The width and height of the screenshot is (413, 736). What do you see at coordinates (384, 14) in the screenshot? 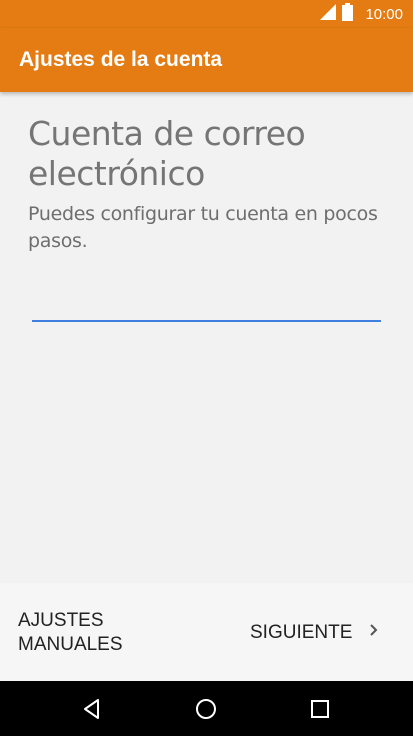
I see `status-time: 10:00` at bounding box center [384, 14].